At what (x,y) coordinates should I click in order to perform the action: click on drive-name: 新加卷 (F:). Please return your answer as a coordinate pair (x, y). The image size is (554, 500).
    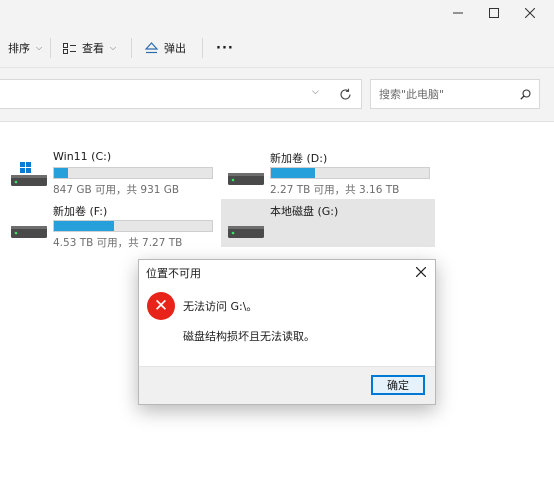
    Looking at the image, I should click on (80, 211).